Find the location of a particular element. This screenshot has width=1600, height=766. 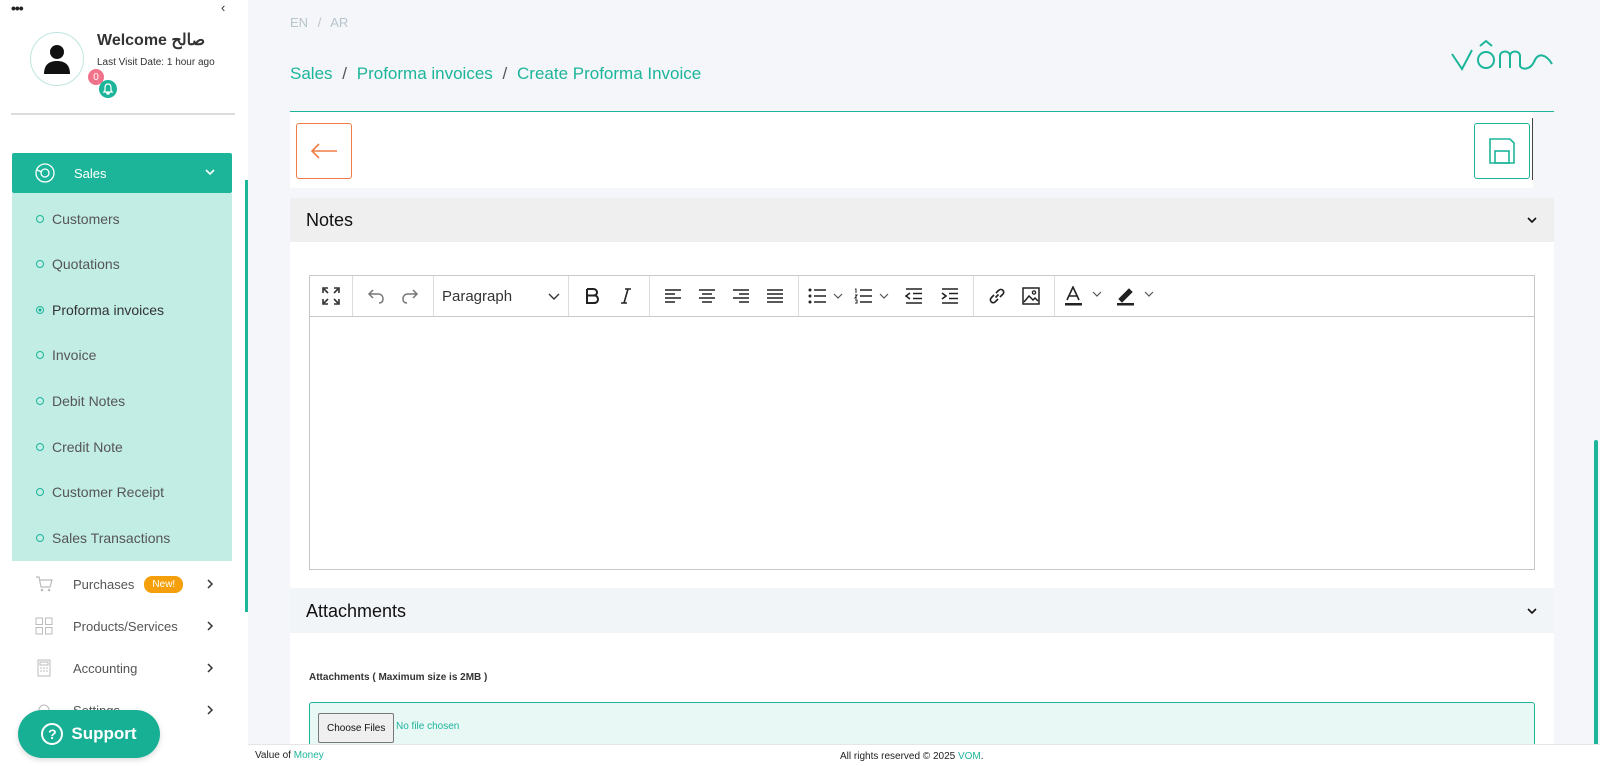

sidebar-item-proforma-invoices: Proforma invoices is located at coordinates (100, 310).